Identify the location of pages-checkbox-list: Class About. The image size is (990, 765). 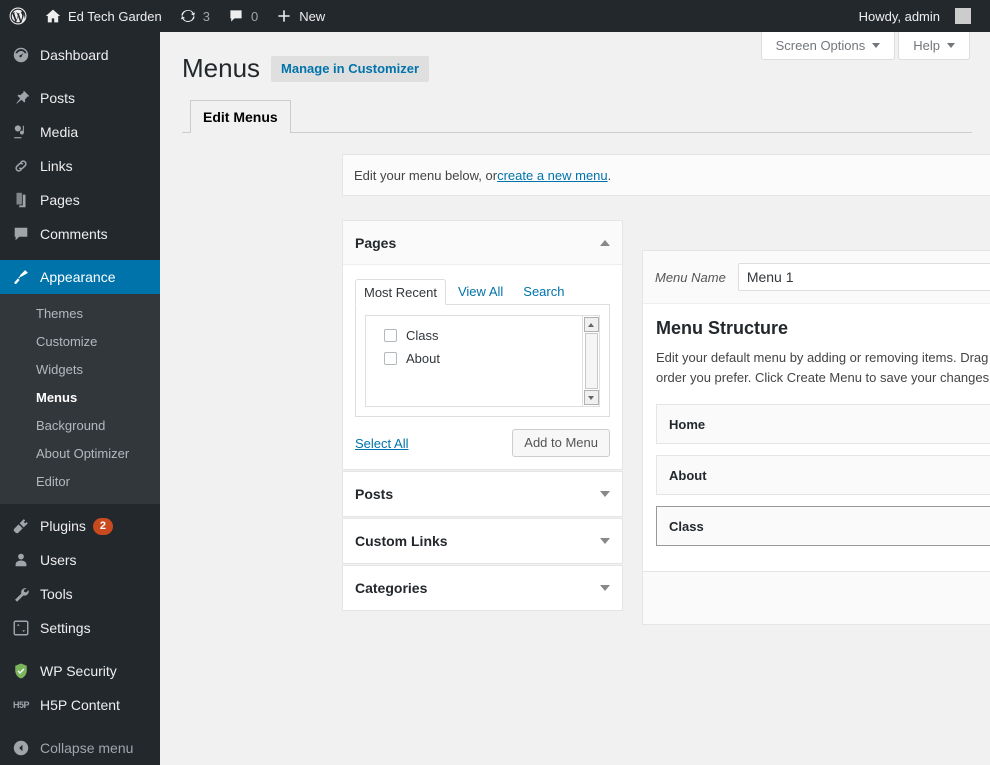
(482, 361).